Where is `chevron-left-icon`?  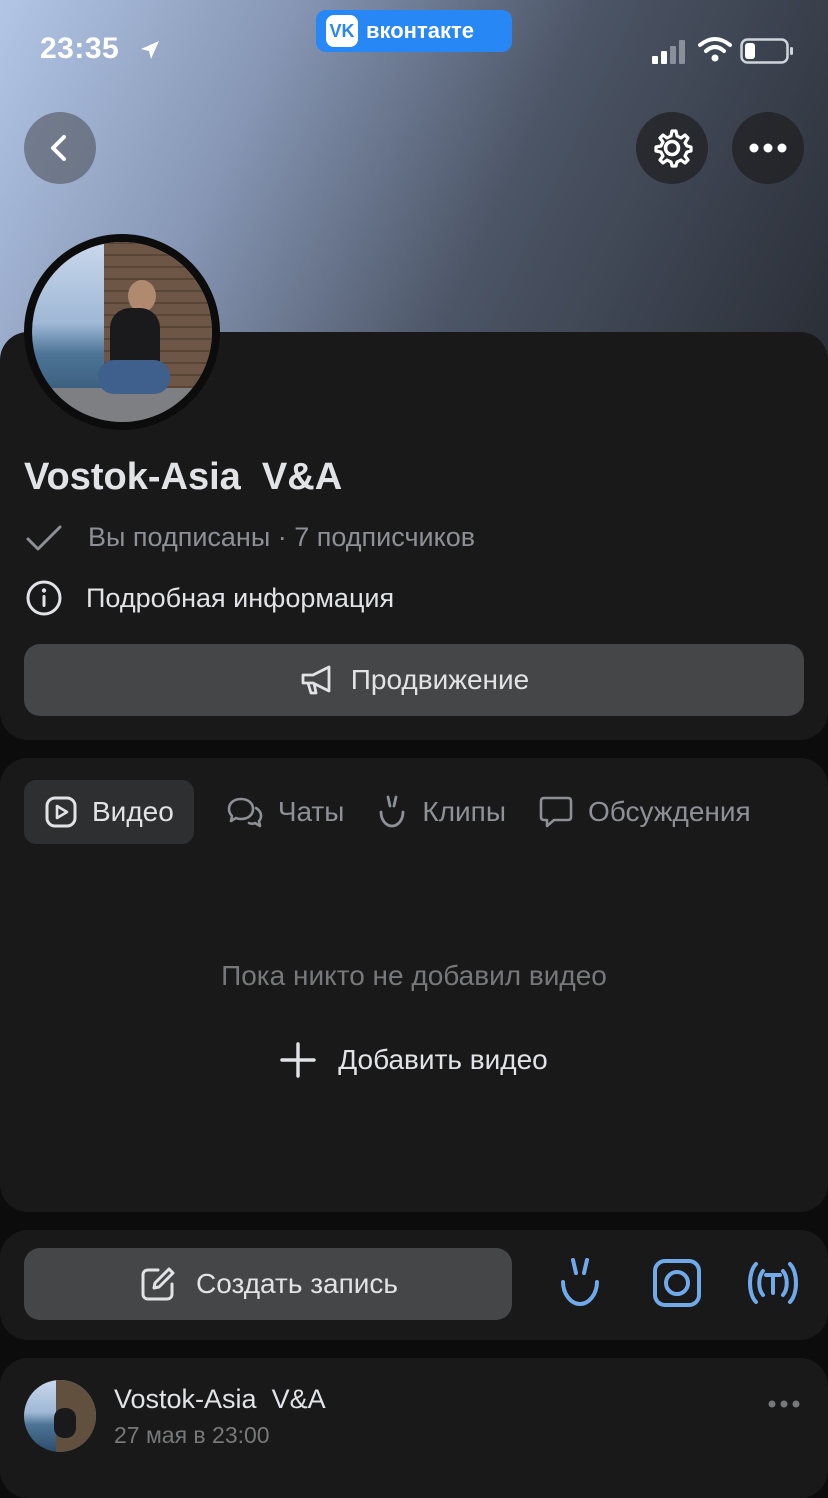
chevron-left-icon is located at coordinates (58, 148).